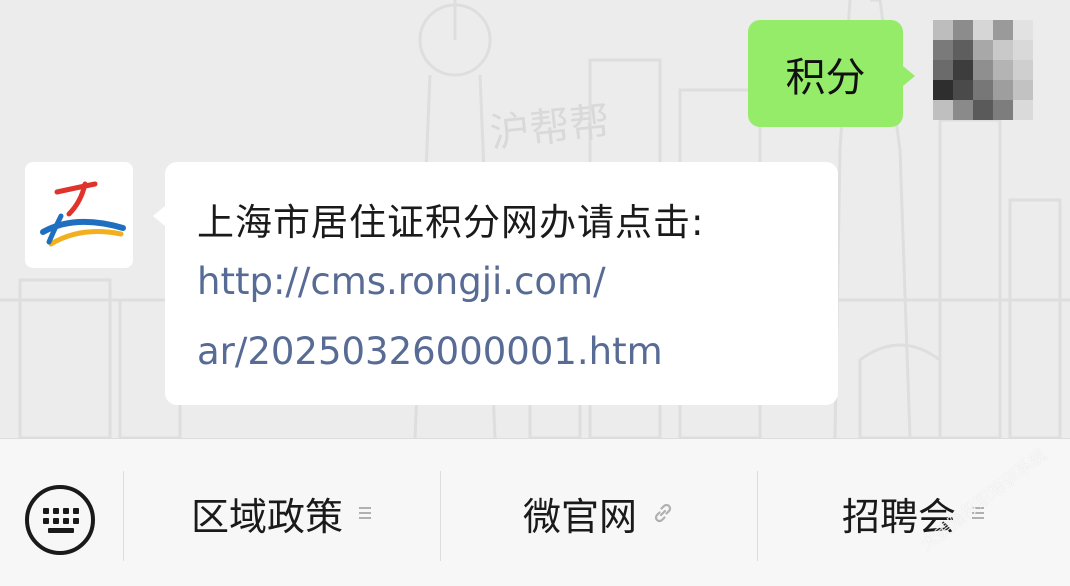 The image size is (1070, 586). I want to click on official-logo-icon, so click(83, 214).